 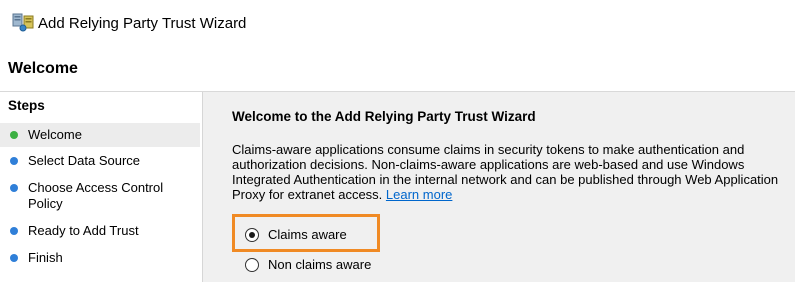 I want to click on step-label: Ready to Add Trust, so click(x=83, y=230).